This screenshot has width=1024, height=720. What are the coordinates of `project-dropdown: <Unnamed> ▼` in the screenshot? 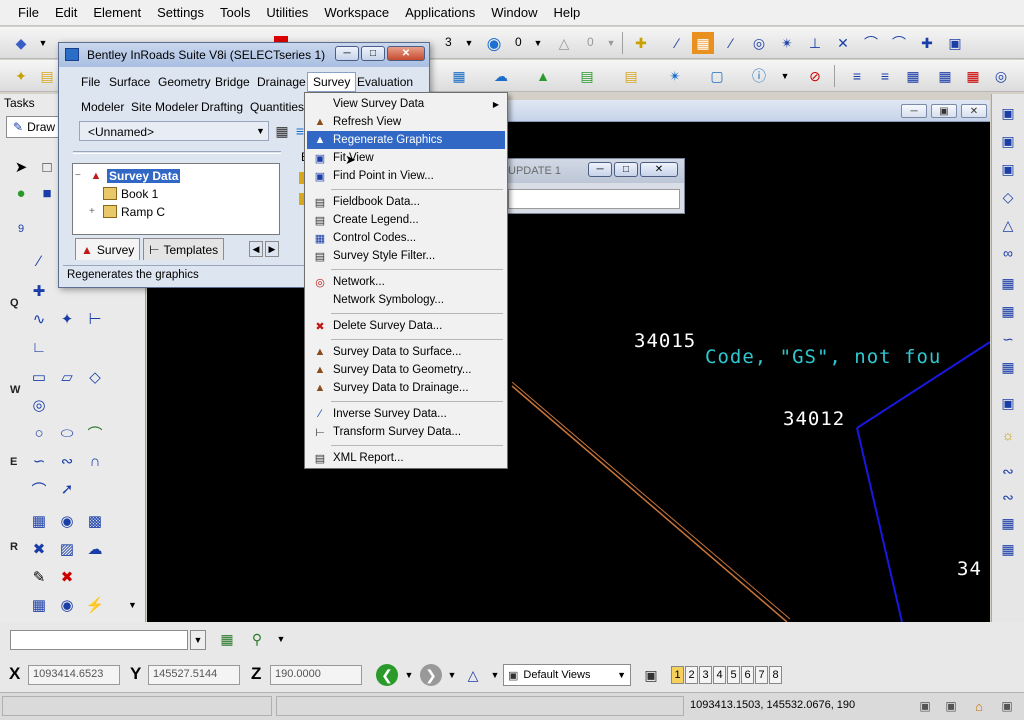 It's located at (174, 131).